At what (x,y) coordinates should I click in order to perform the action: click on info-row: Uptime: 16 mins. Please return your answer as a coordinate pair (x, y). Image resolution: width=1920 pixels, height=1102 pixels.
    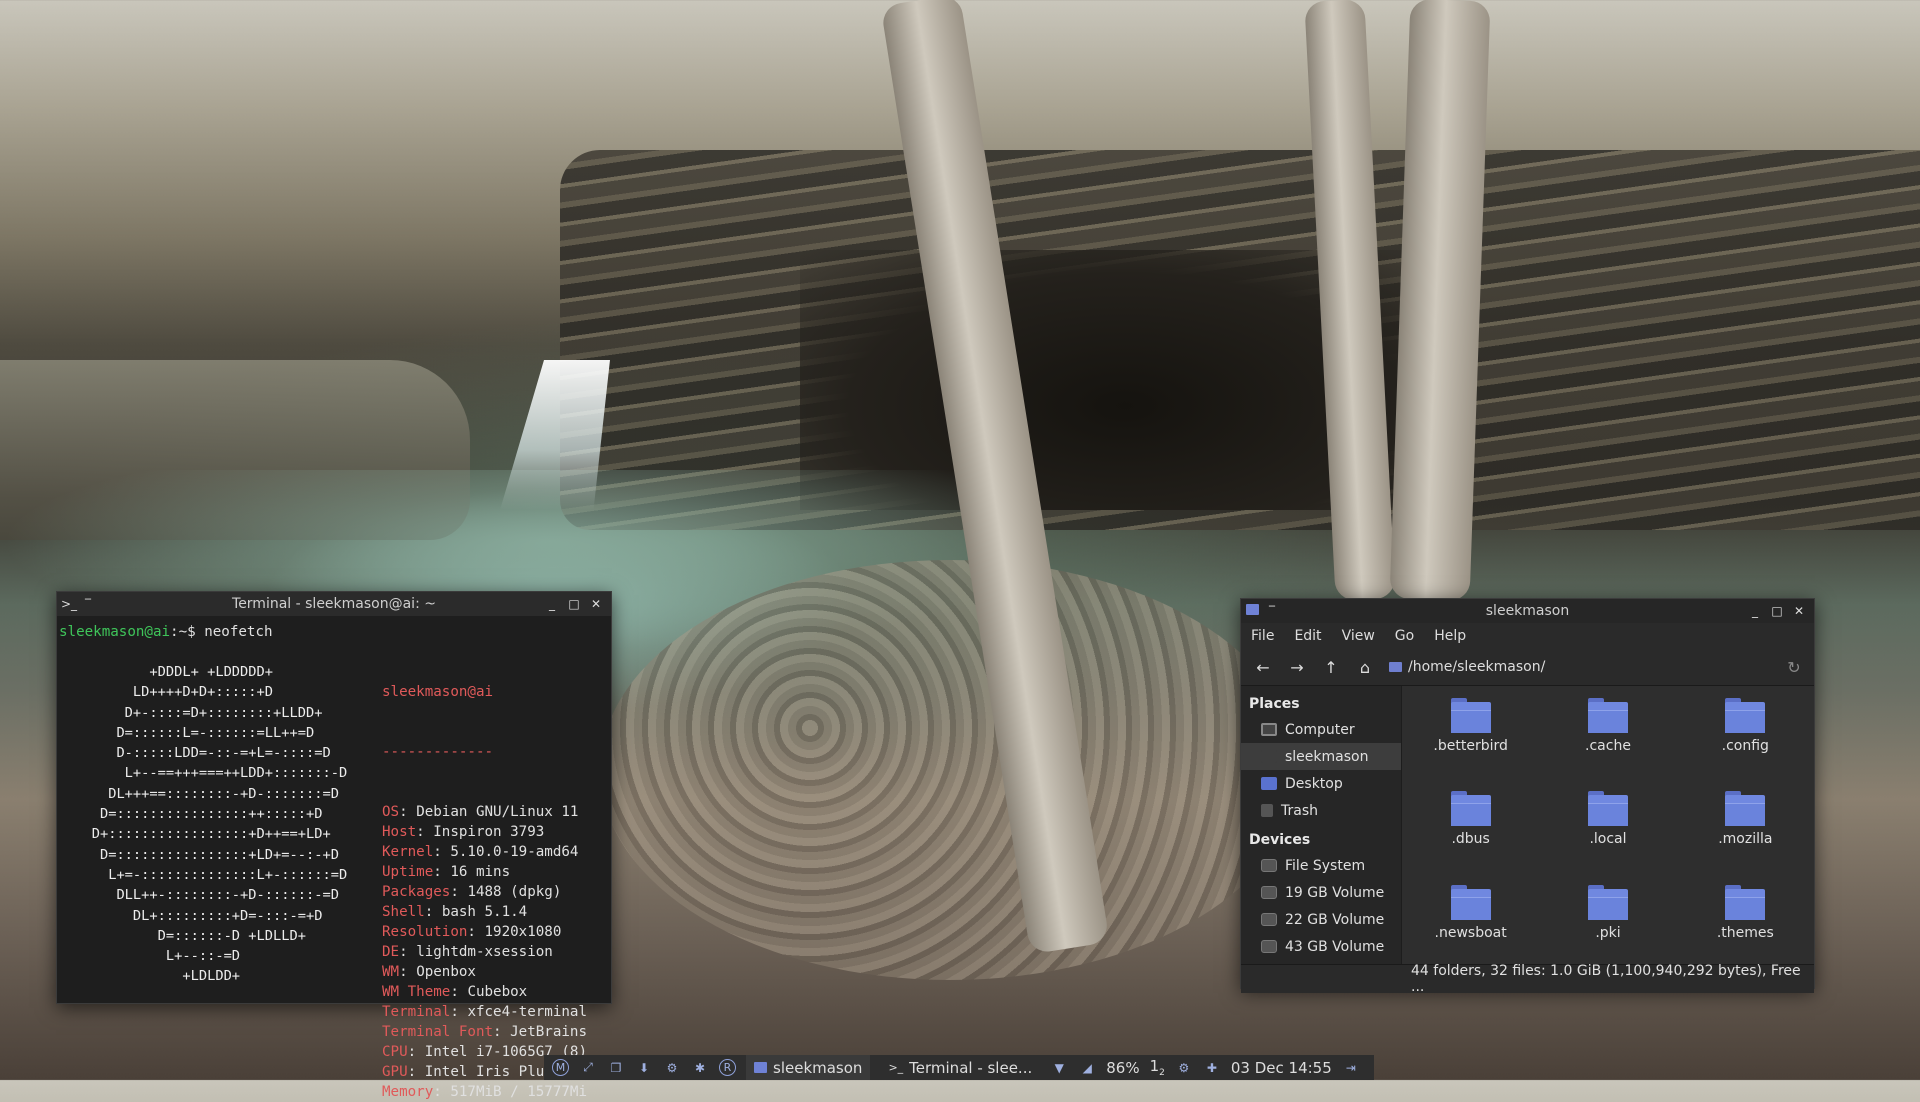
    Looking at the image, I should click on (484, 872).